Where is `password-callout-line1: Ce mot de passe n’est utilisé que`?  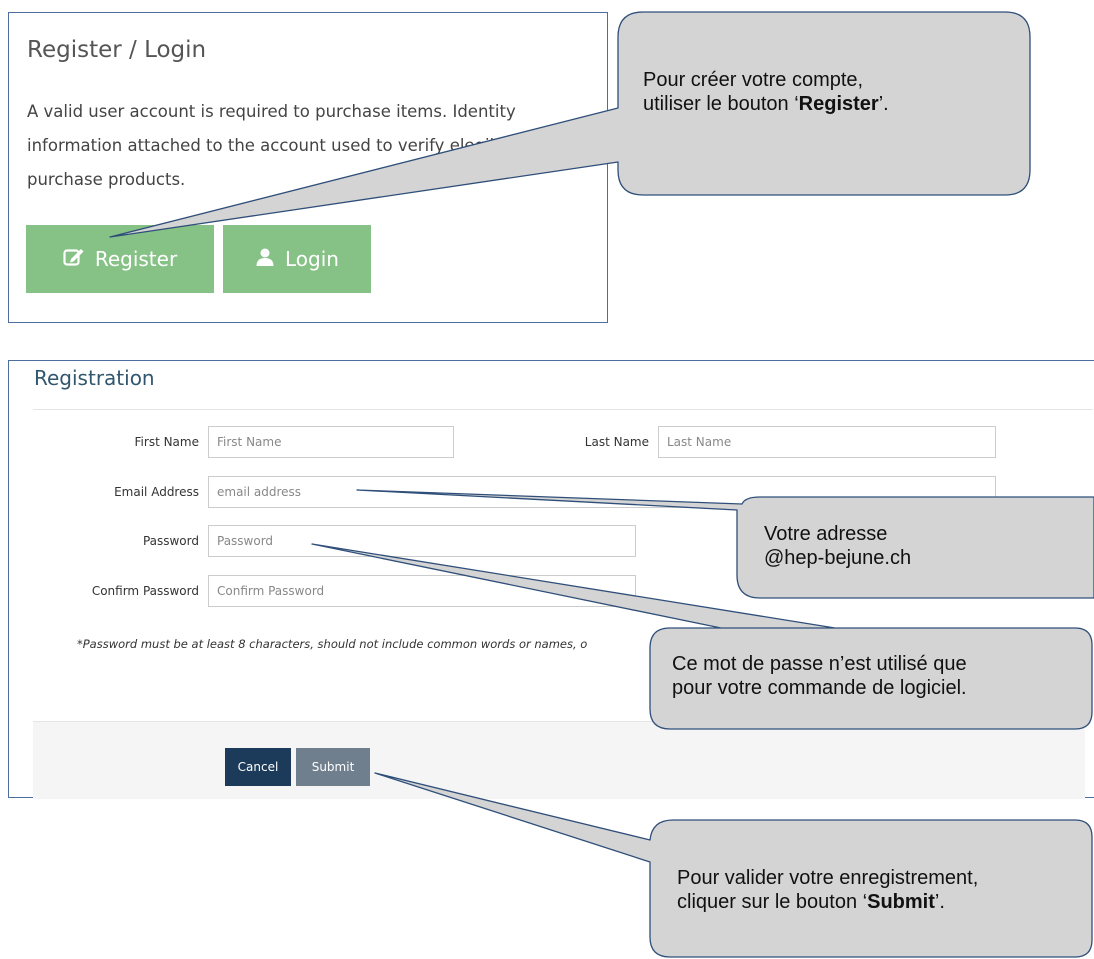
password-callout-line1: Ce mot de passe n’est utilisé que is located at coordinates (819, 664).